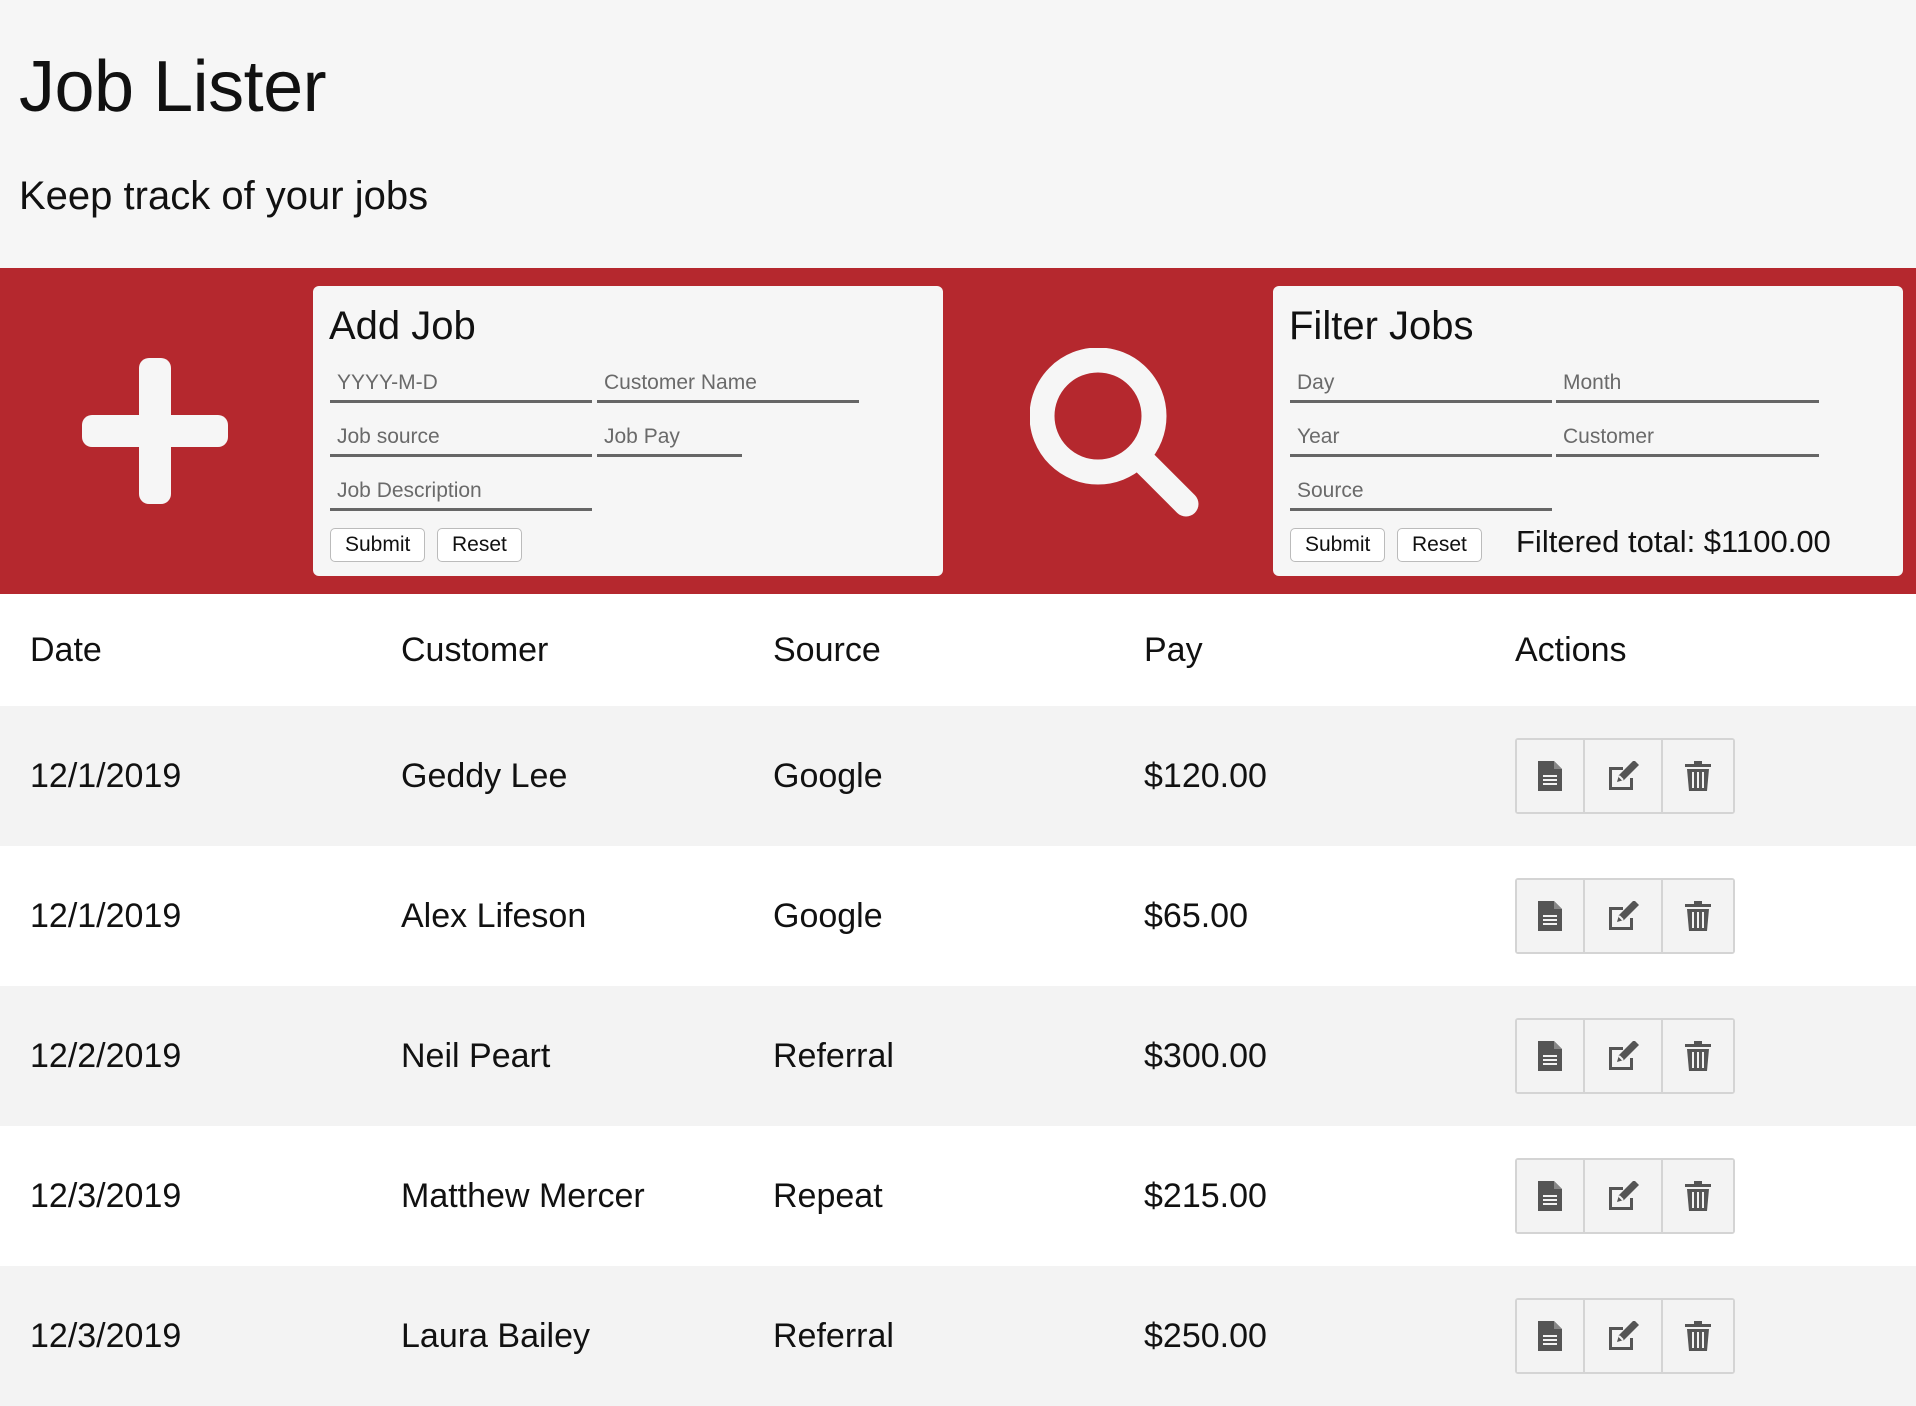 This screenshot has height=1406, width=1916. What do you see at coordinates (557, 776) in the screenshot?
I see `cell-customer: Geddy Lee` at bounding box center [557, 776].